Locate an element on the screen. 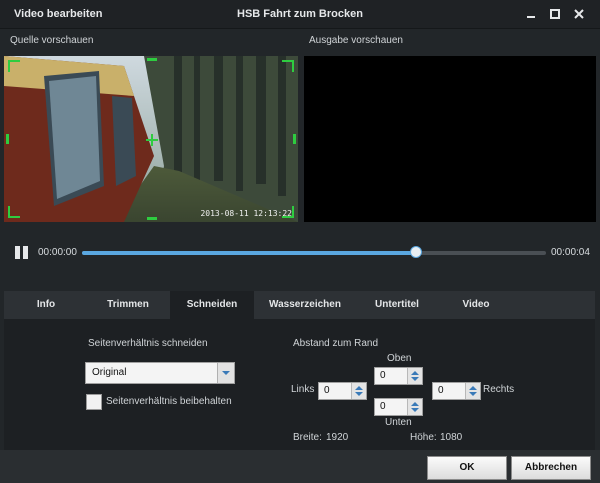 Image resolution: width=600 pixels, height=483 pixels. playback-bar: 00:00:00 00:00:04 is located at coordinates (300, 253).